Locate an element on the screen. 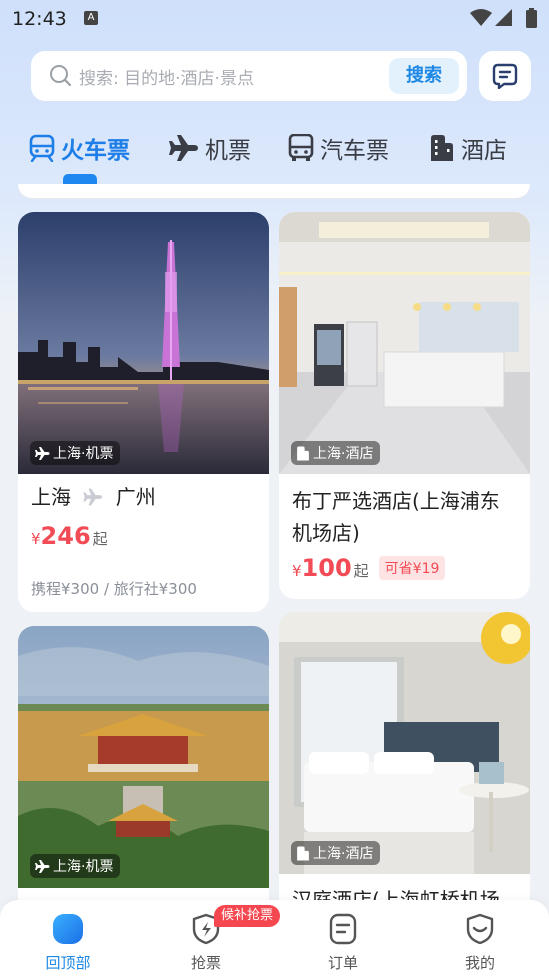  tab-flight: 机票 is located at coordinates (210, 148).